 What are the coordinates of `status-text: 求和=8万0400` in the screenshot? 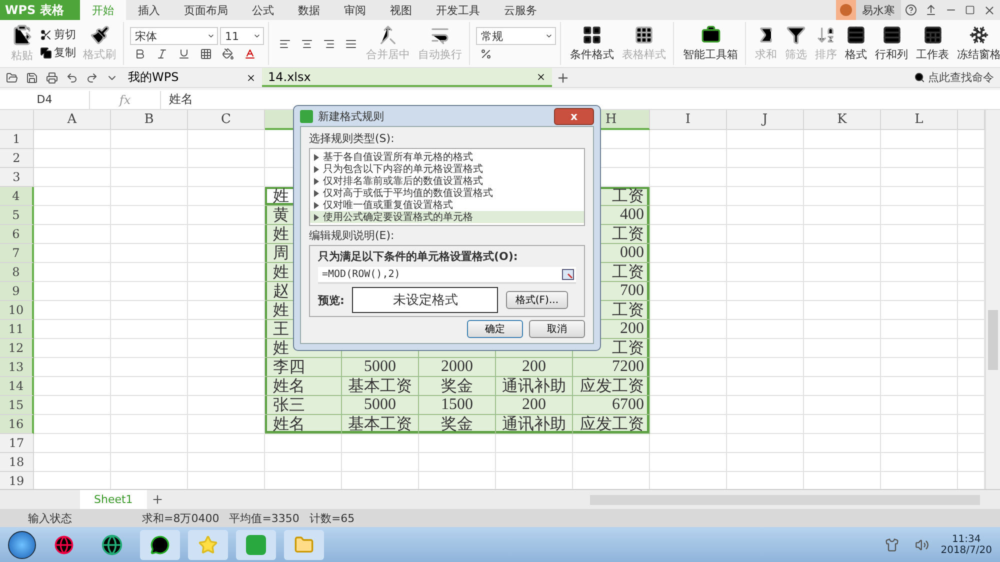 It's located at (181, 518).